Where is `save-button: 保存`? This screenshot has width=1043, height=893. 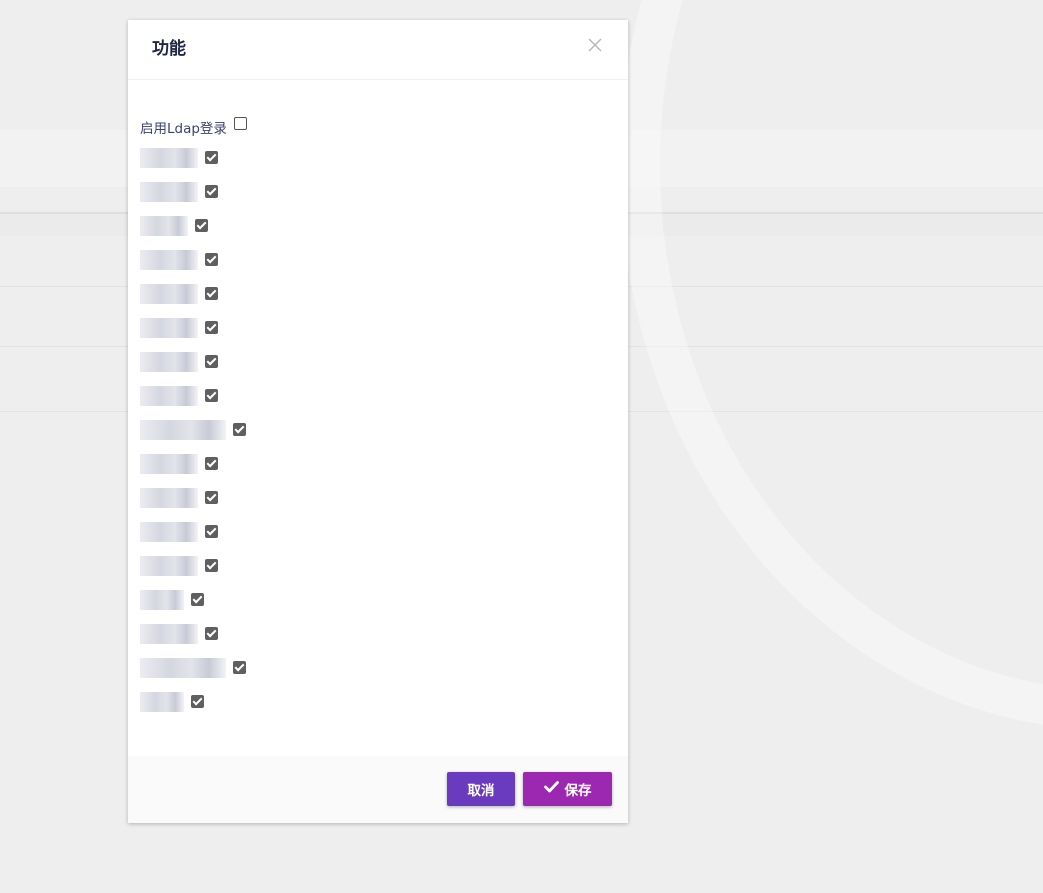
save-button: 保存 is located at coordinates (567, 789).